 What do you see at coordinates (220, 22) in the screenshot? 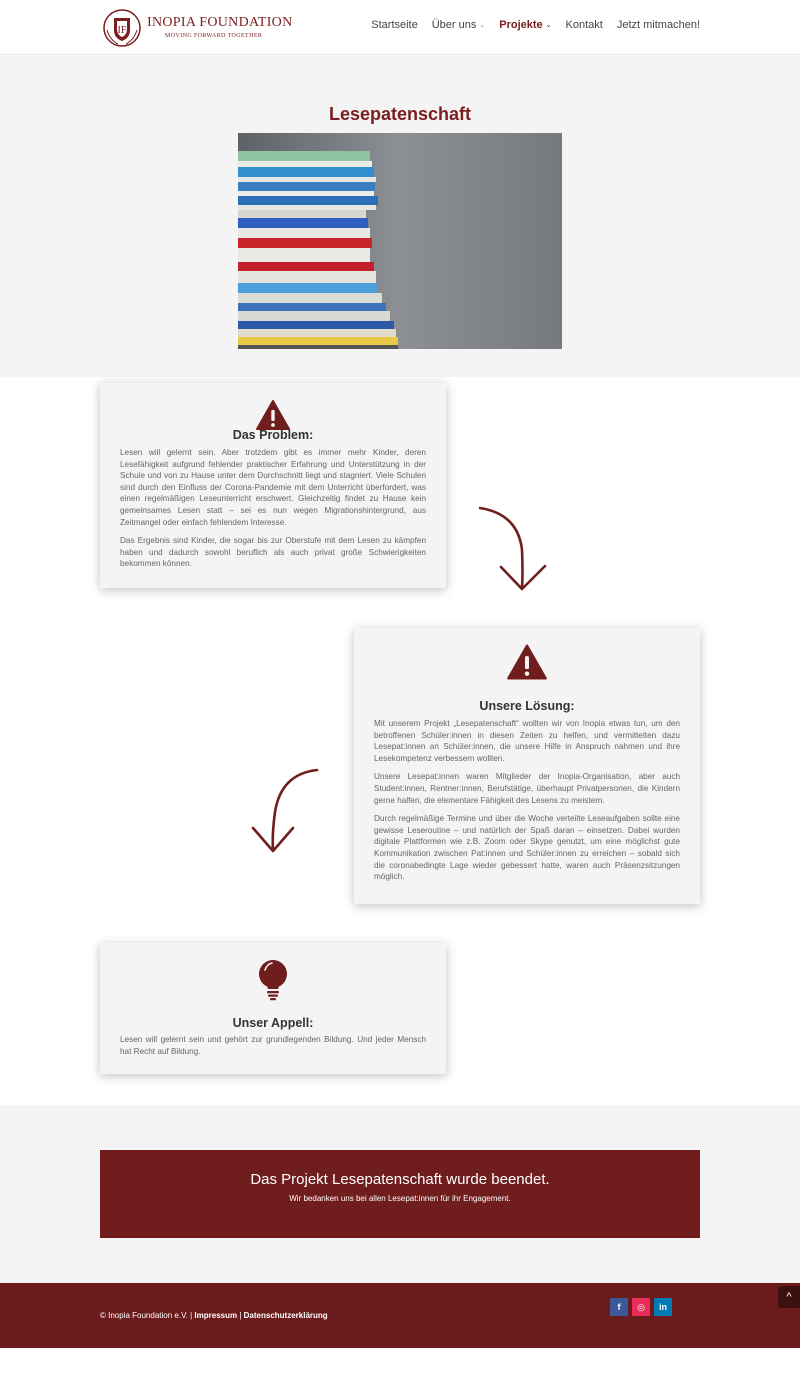
I see `logo-title: INOPIA FOUNDATION` at bounding box center [220, 22].